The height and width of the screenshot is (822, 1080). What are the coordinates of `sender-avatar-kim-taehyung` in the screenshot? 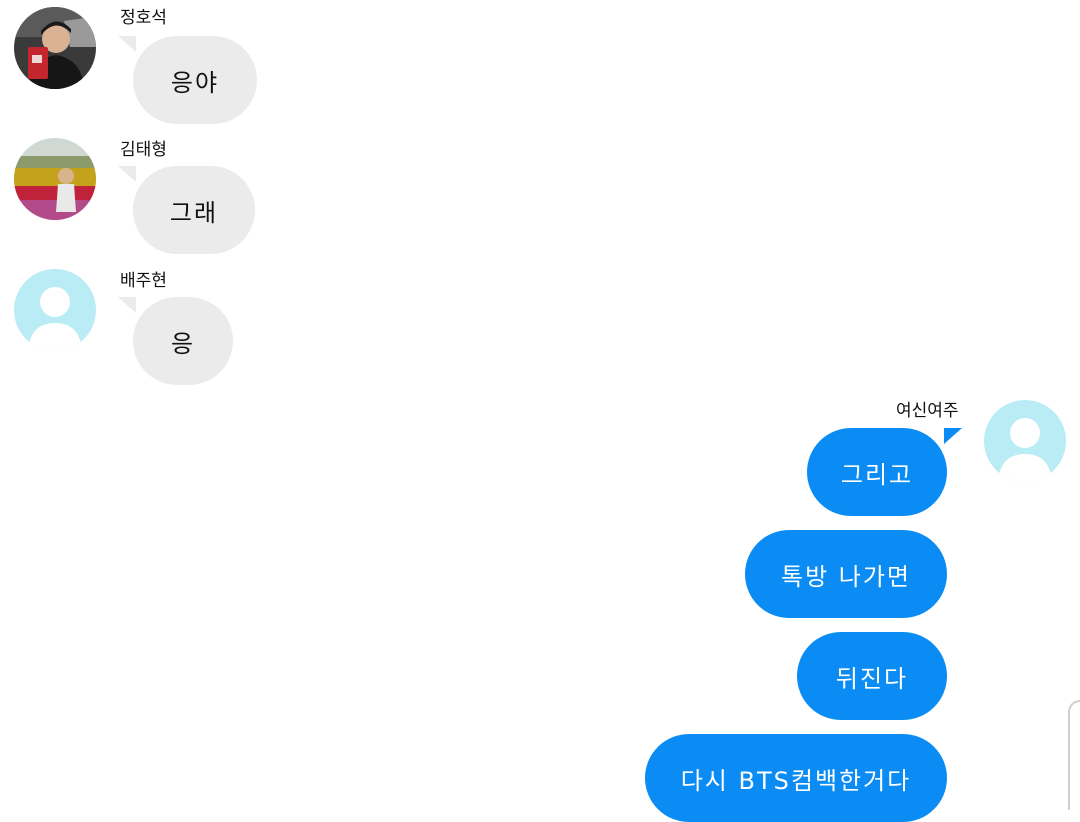 It's located at (55, 179).